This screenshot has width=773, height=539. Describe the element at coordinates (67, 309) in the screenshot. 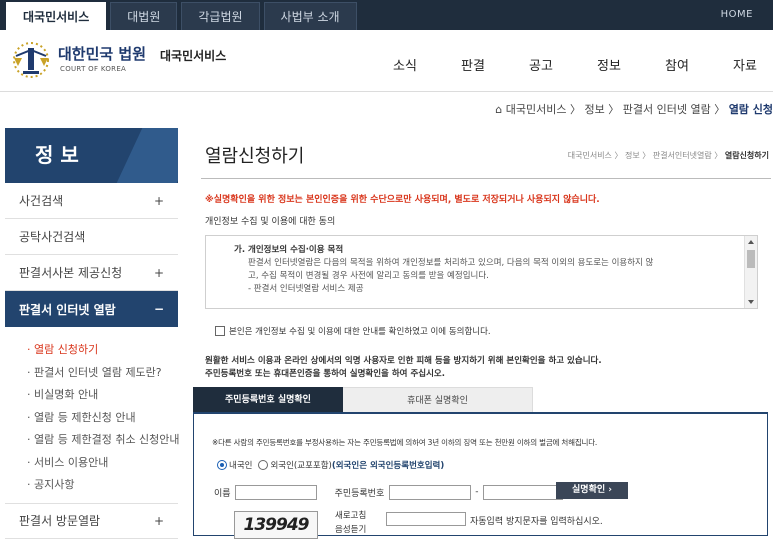

I see `sidebar-item-label: 판결서 인터넷 열람` at that location.